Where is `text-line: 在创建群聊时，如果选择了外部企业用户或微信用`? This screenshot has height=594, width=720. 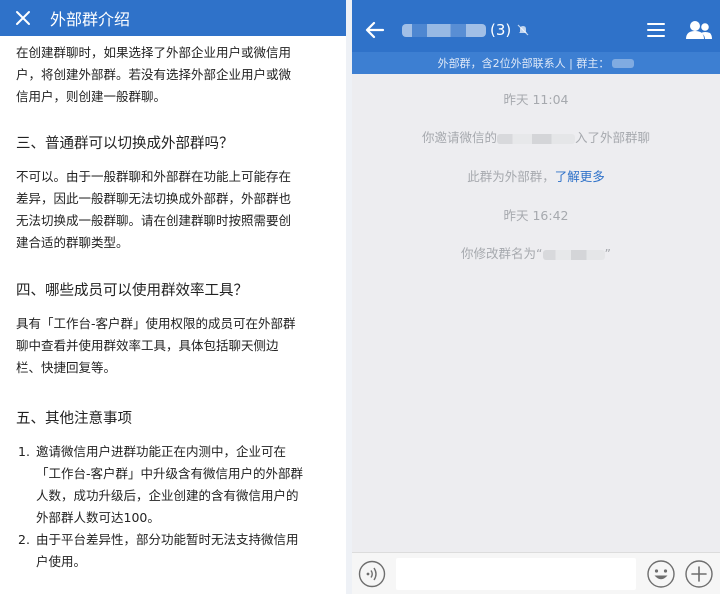 text-line: 在创建群聊时，如果选择了外部企业用户或微信用 is located at coordinates (154, 52).